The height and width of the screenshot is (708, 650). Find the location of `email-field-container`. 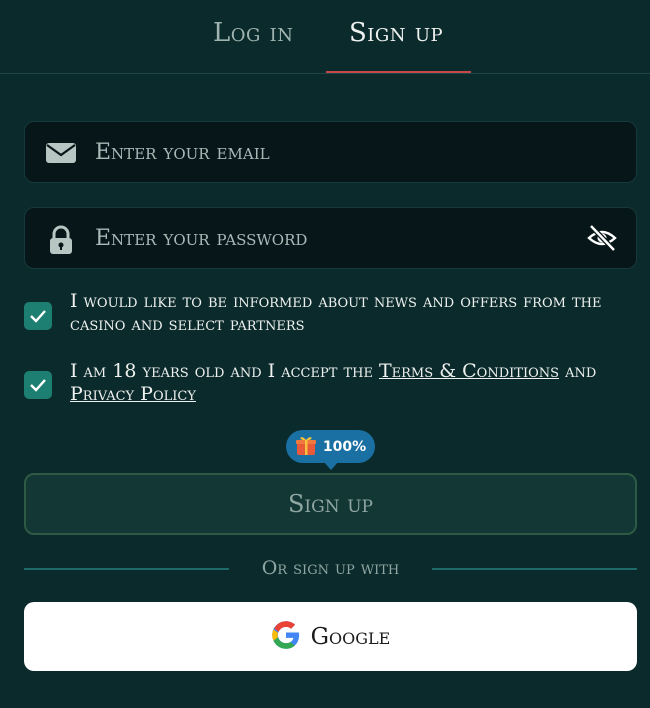

email-field-container is located at coordinates (330, 152).